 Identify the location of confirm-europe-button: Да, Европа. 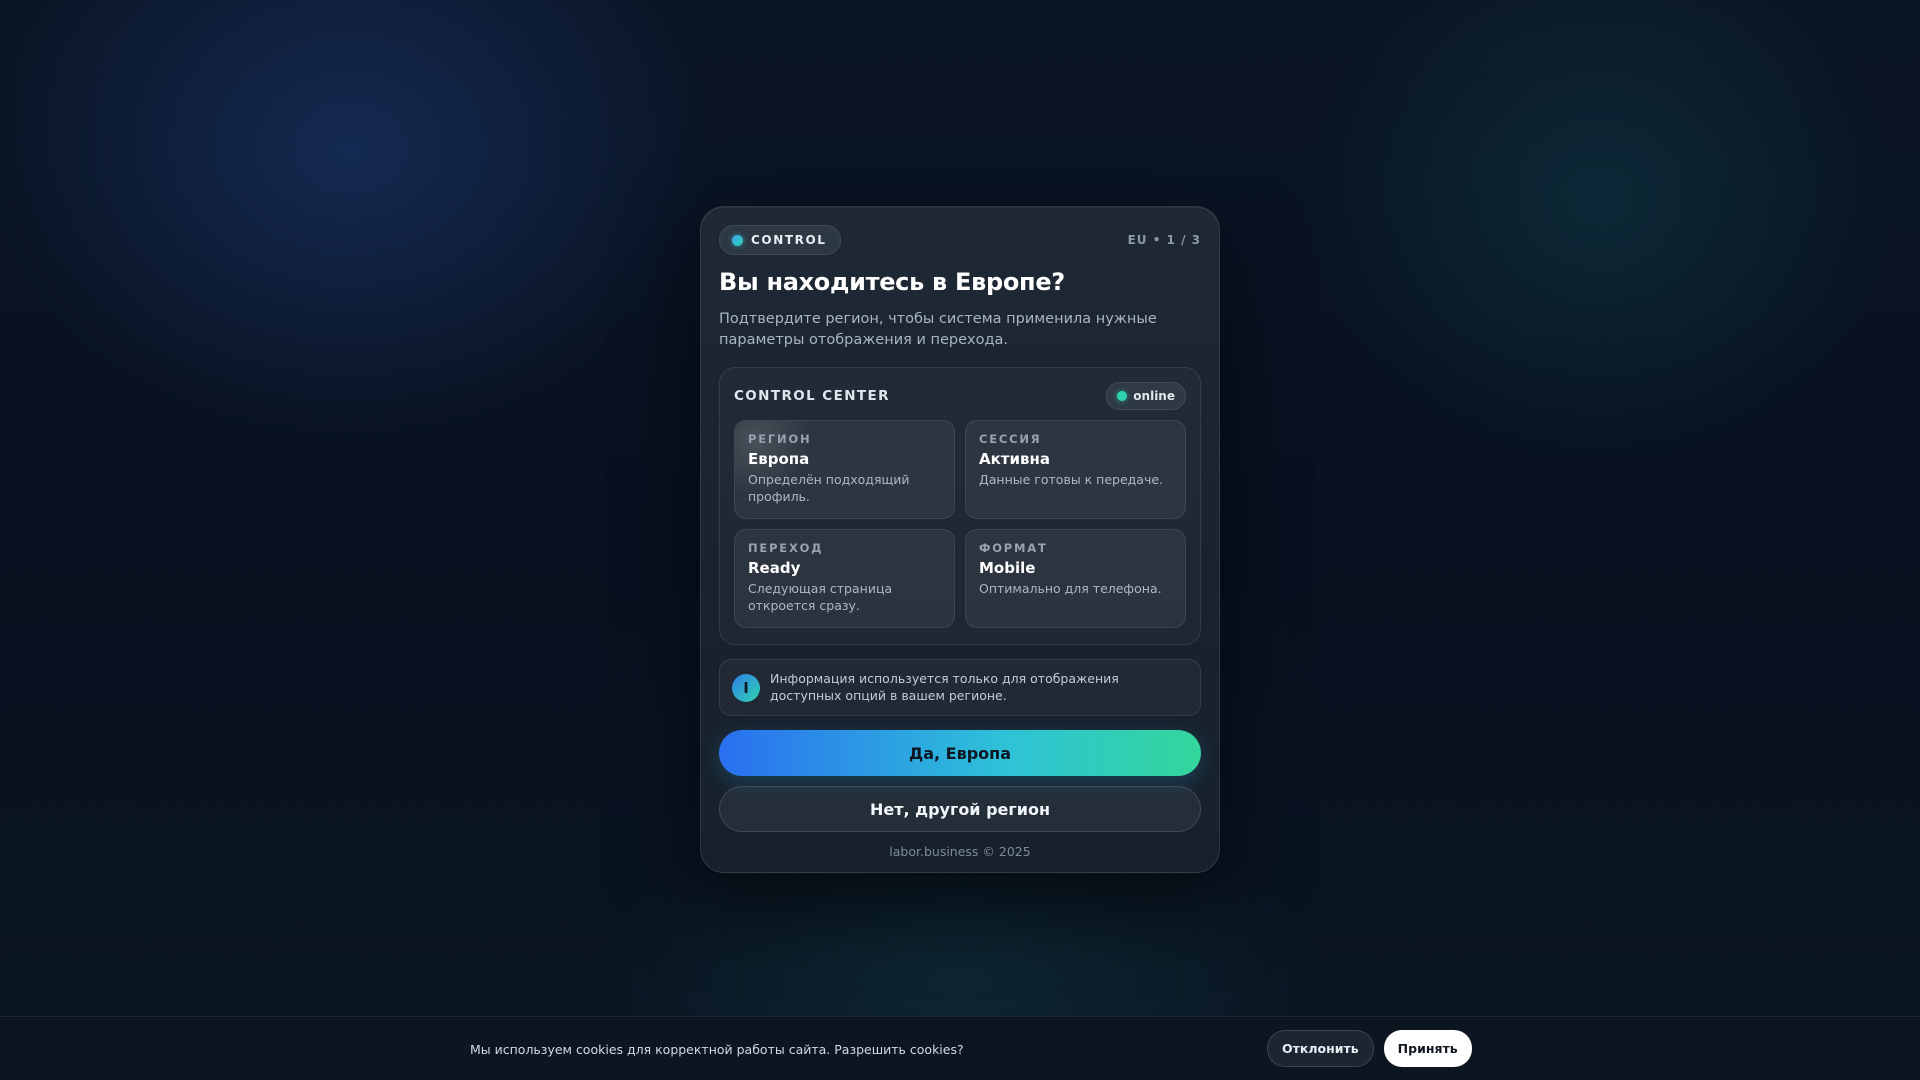
(960, 753).